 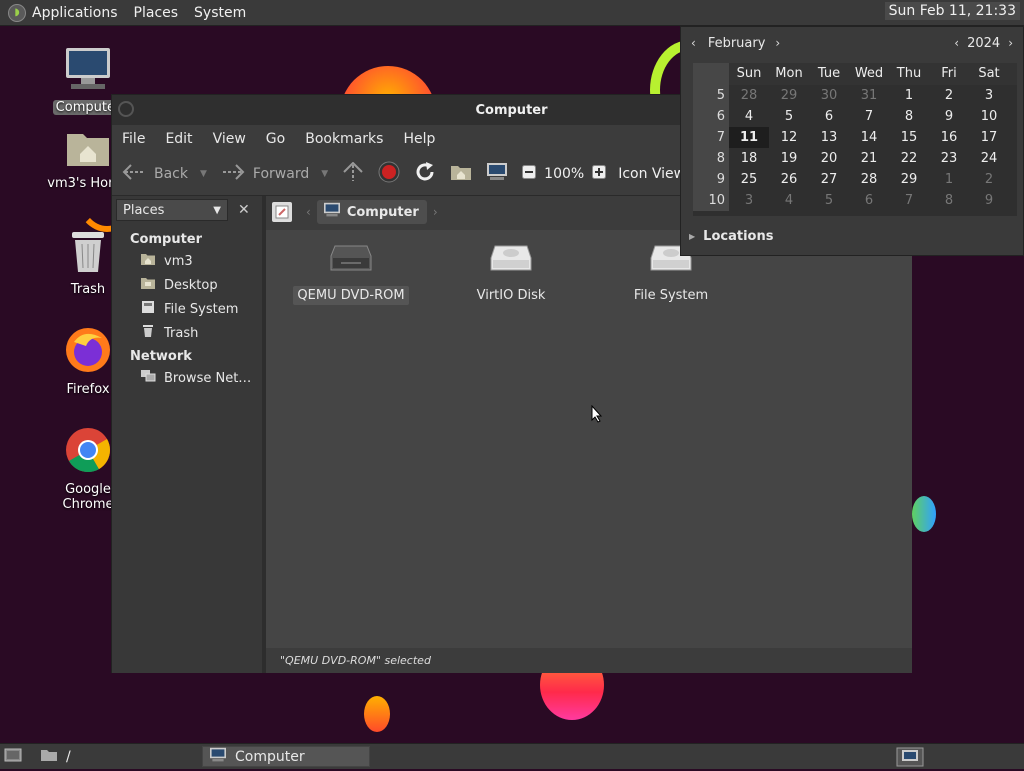 What do you see at coordinates (956, 43) in the screenshot?
I see `prev-year-icon: ‹` at bounding box center [956, 43].